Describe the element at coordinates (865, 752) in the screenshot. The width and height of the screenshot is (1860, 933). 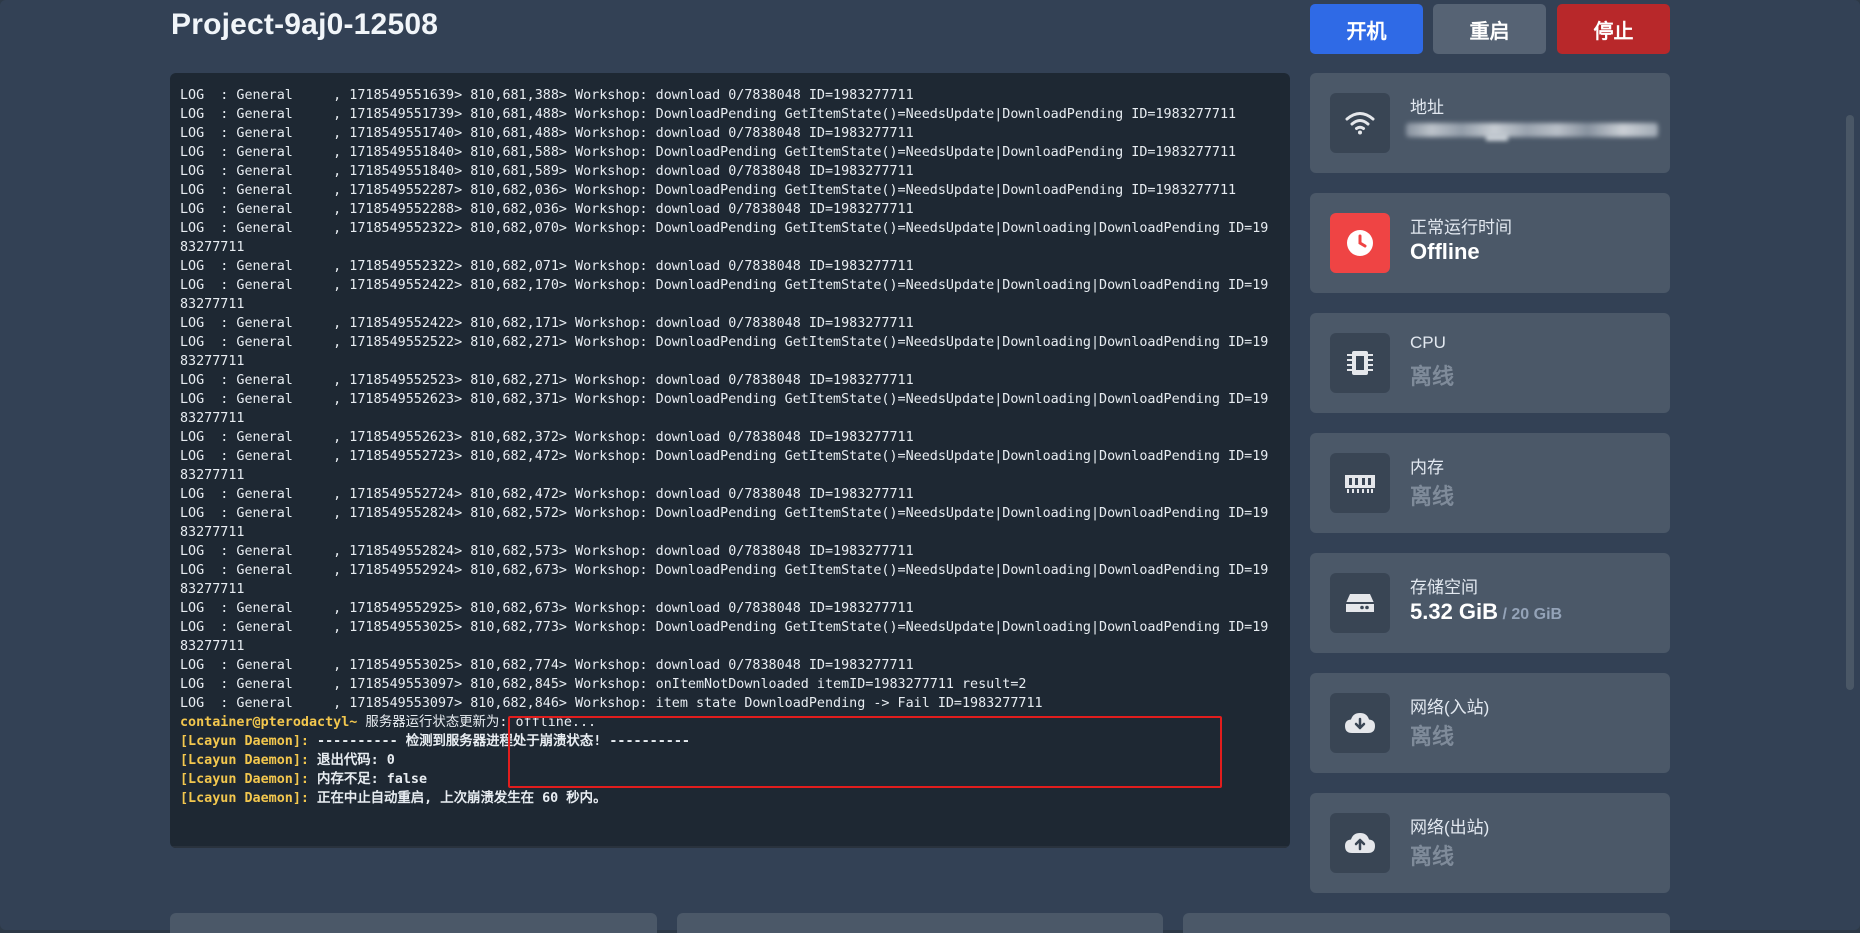
I see `highlight-box` at that location.